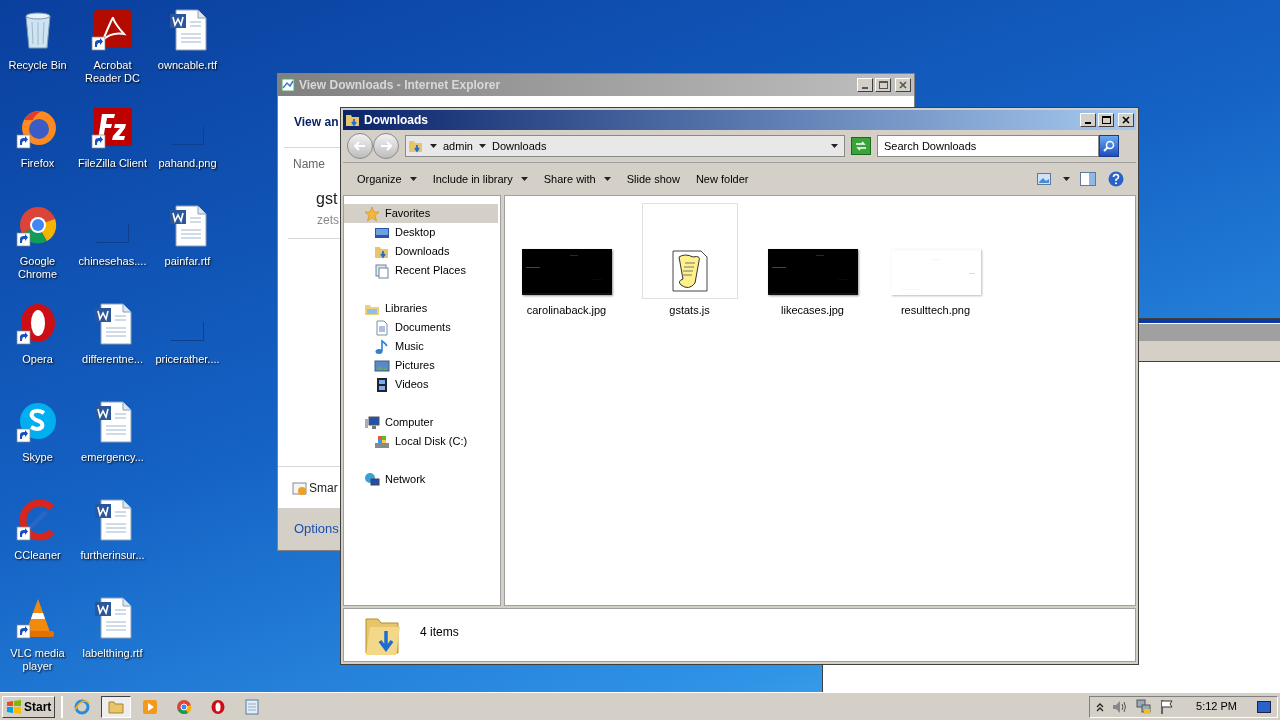 This screenshot has width=1280, height=720. What do you see at coordinates (187, 251) in the screenshot?
I see `desktop-shortcut: painfar.rtf` at bounding box center [187, 251].